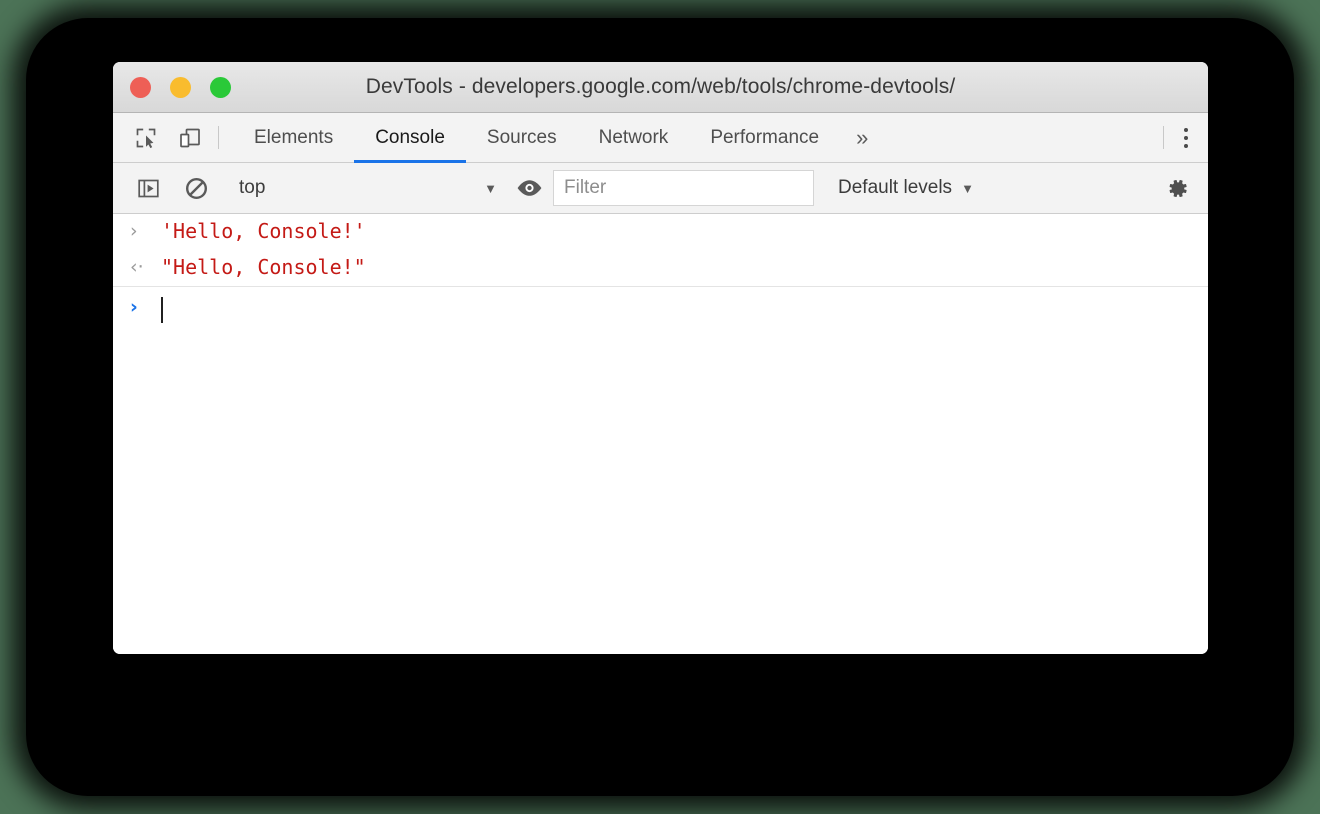 The height and width of the screenshot is (814, 1320). I want to click on execution-context-selector: top ▼, so click(369, 188).